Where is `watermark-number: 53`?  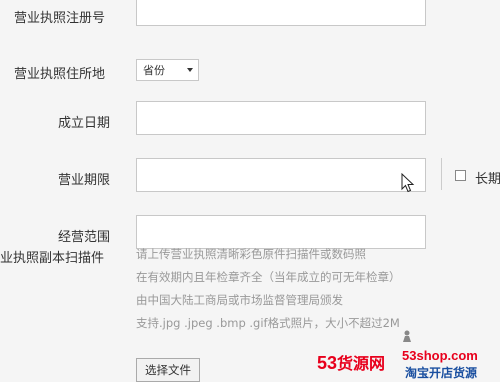 watermark-number: 53 is located at coordinates (327, 363).